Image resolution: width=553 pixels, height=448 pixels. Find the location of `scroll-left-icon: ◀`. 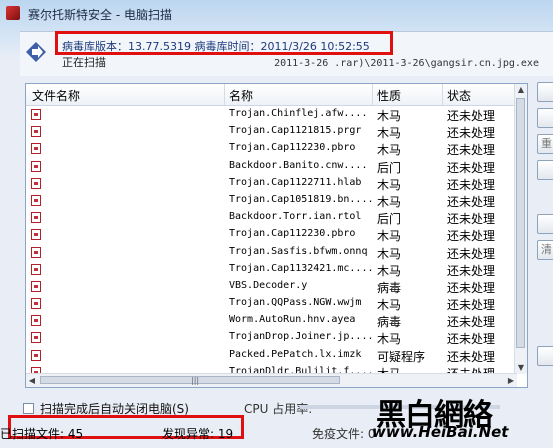

scroll-left-icon: ◀ is located at coordinates (32, 380).